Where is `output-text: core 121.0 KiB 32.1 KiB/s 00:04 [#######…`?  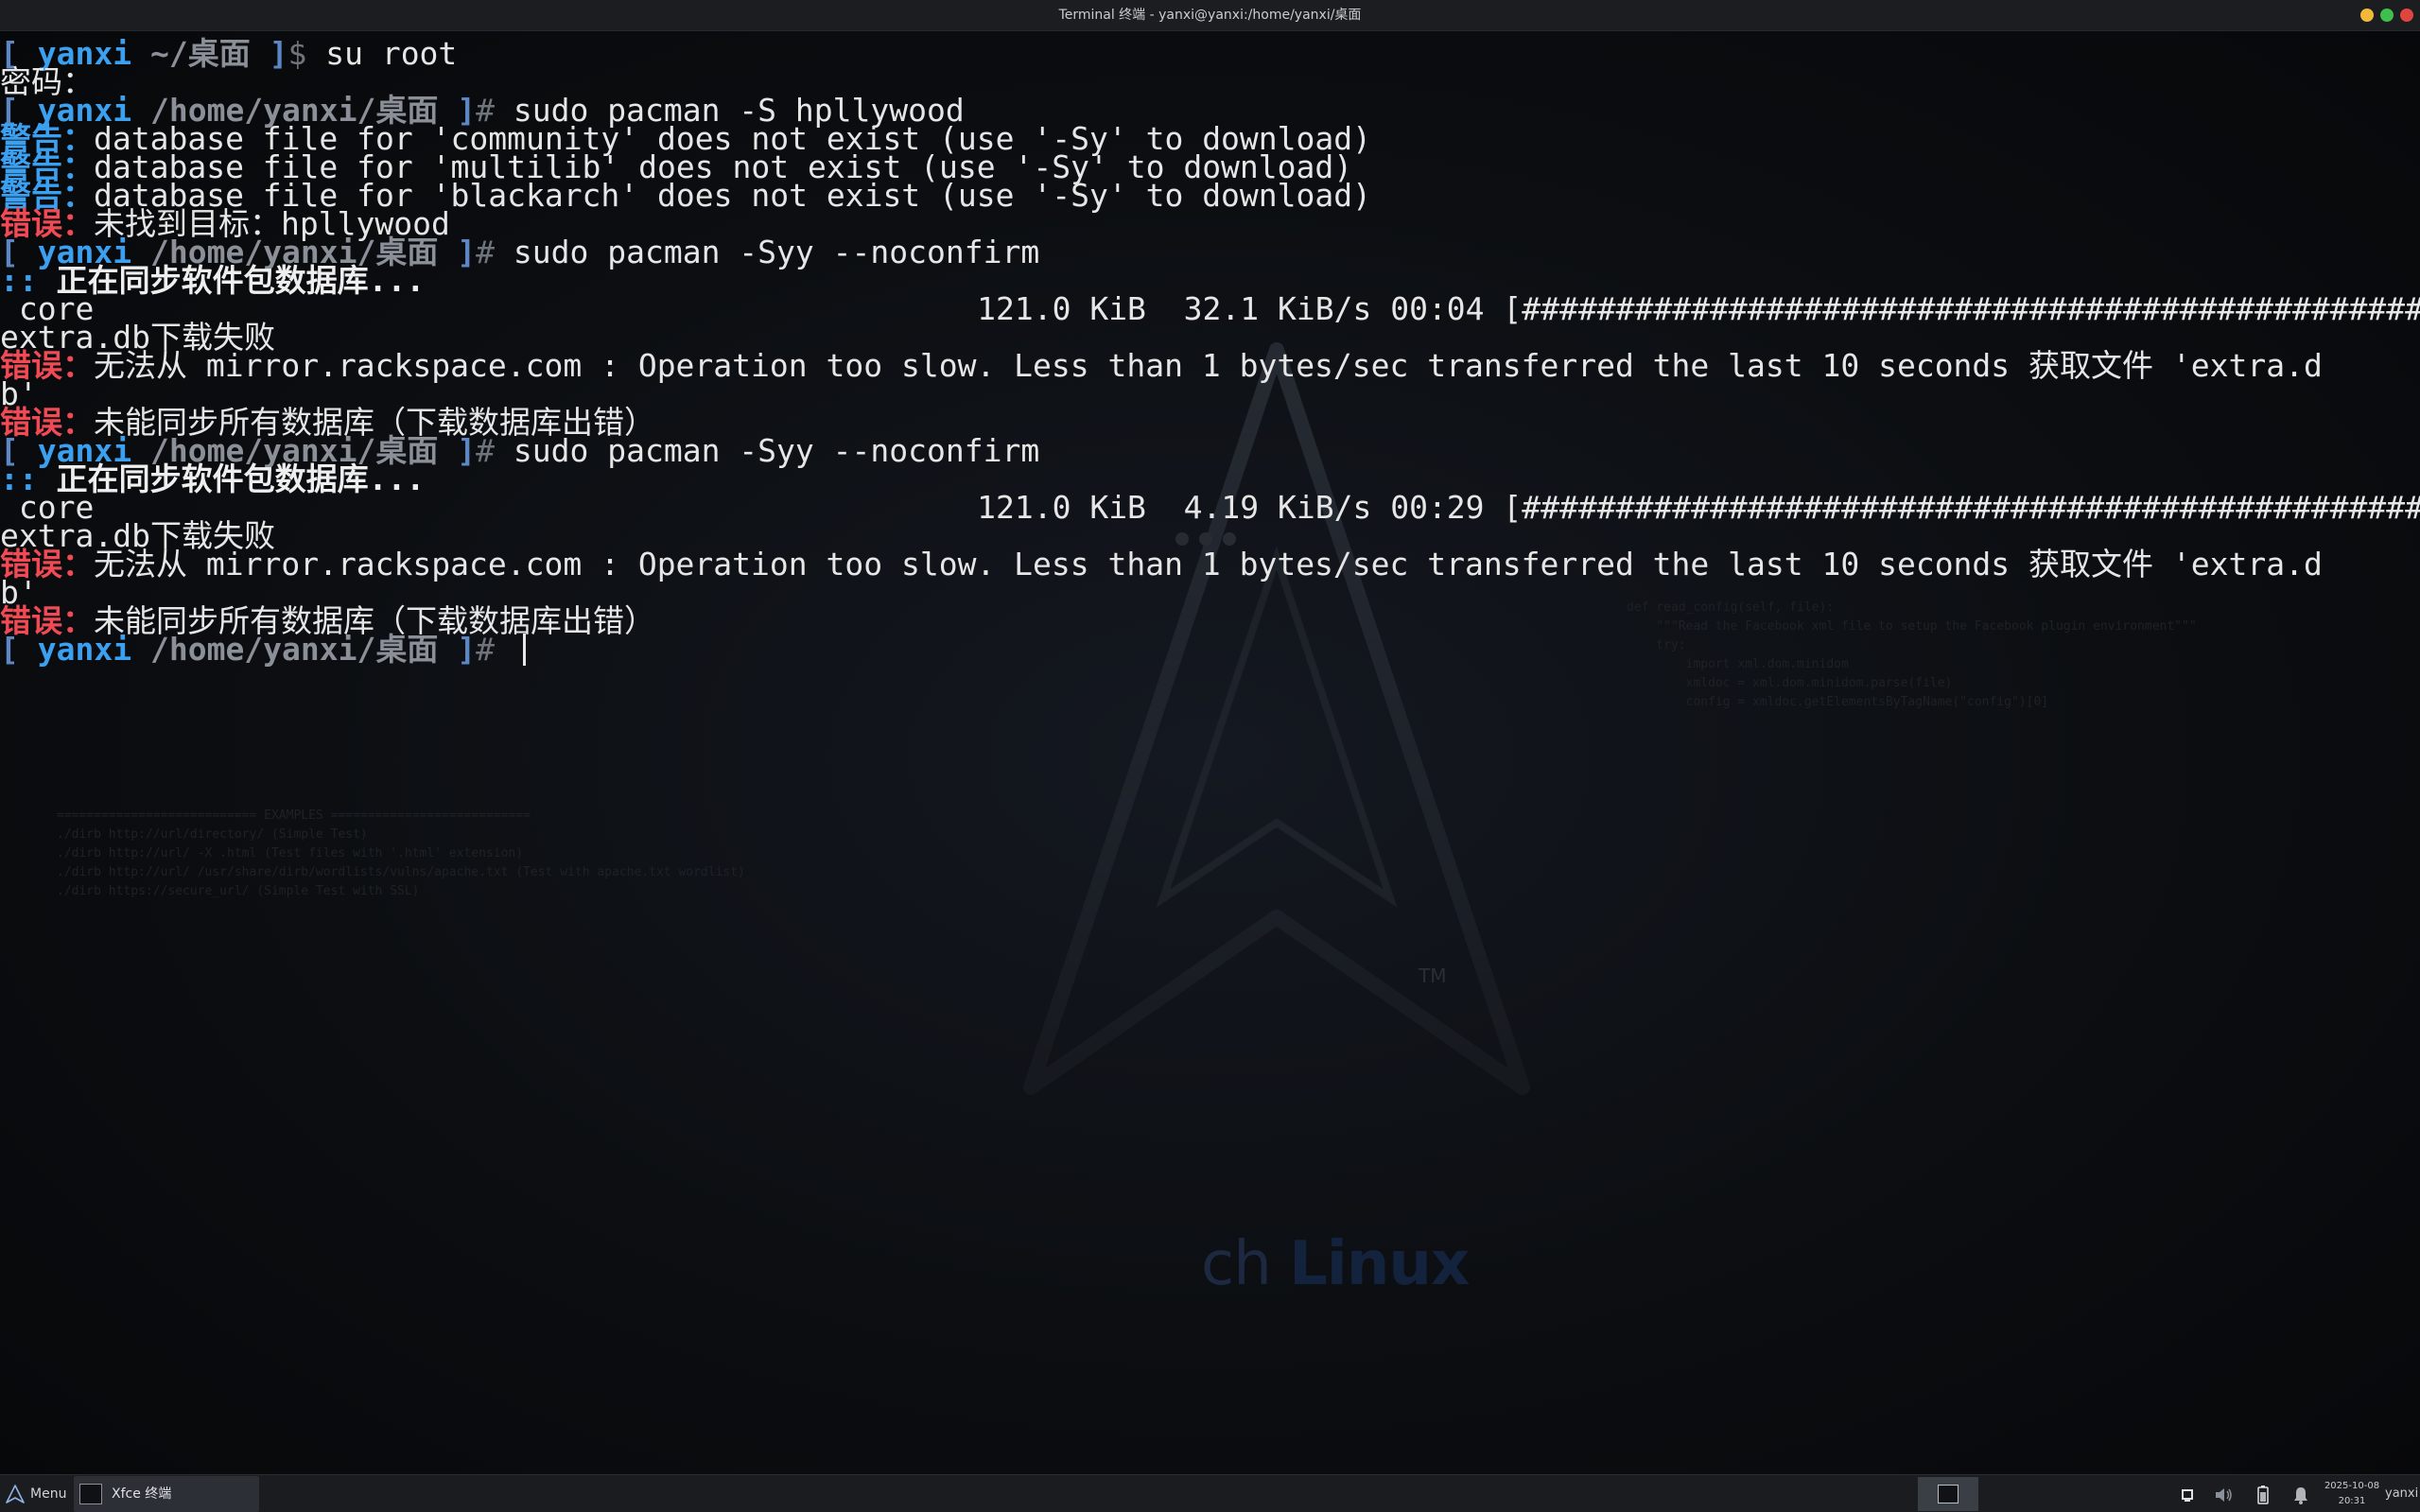 output-text: core 121.0 KiB 32.1 KiB/s 00:04 [#######… is located at coordinates (1210, 308).